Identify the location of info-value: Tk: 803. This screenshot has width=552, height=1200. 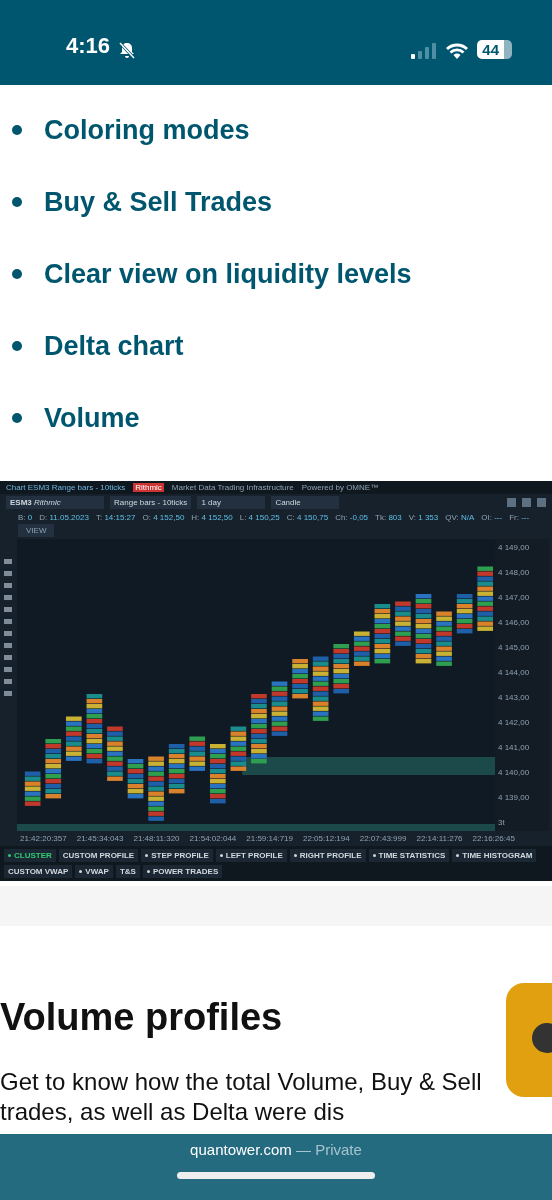
(388, 517).